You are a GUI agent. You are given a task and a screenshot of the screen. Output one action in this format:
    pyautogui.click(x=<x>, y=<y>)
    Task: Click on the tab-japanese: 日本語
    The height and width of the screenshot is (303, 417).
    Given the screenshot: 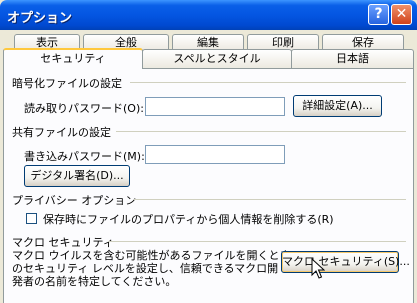 What is the action you would take?
    pyautogui.click(x=352, y=58)
    